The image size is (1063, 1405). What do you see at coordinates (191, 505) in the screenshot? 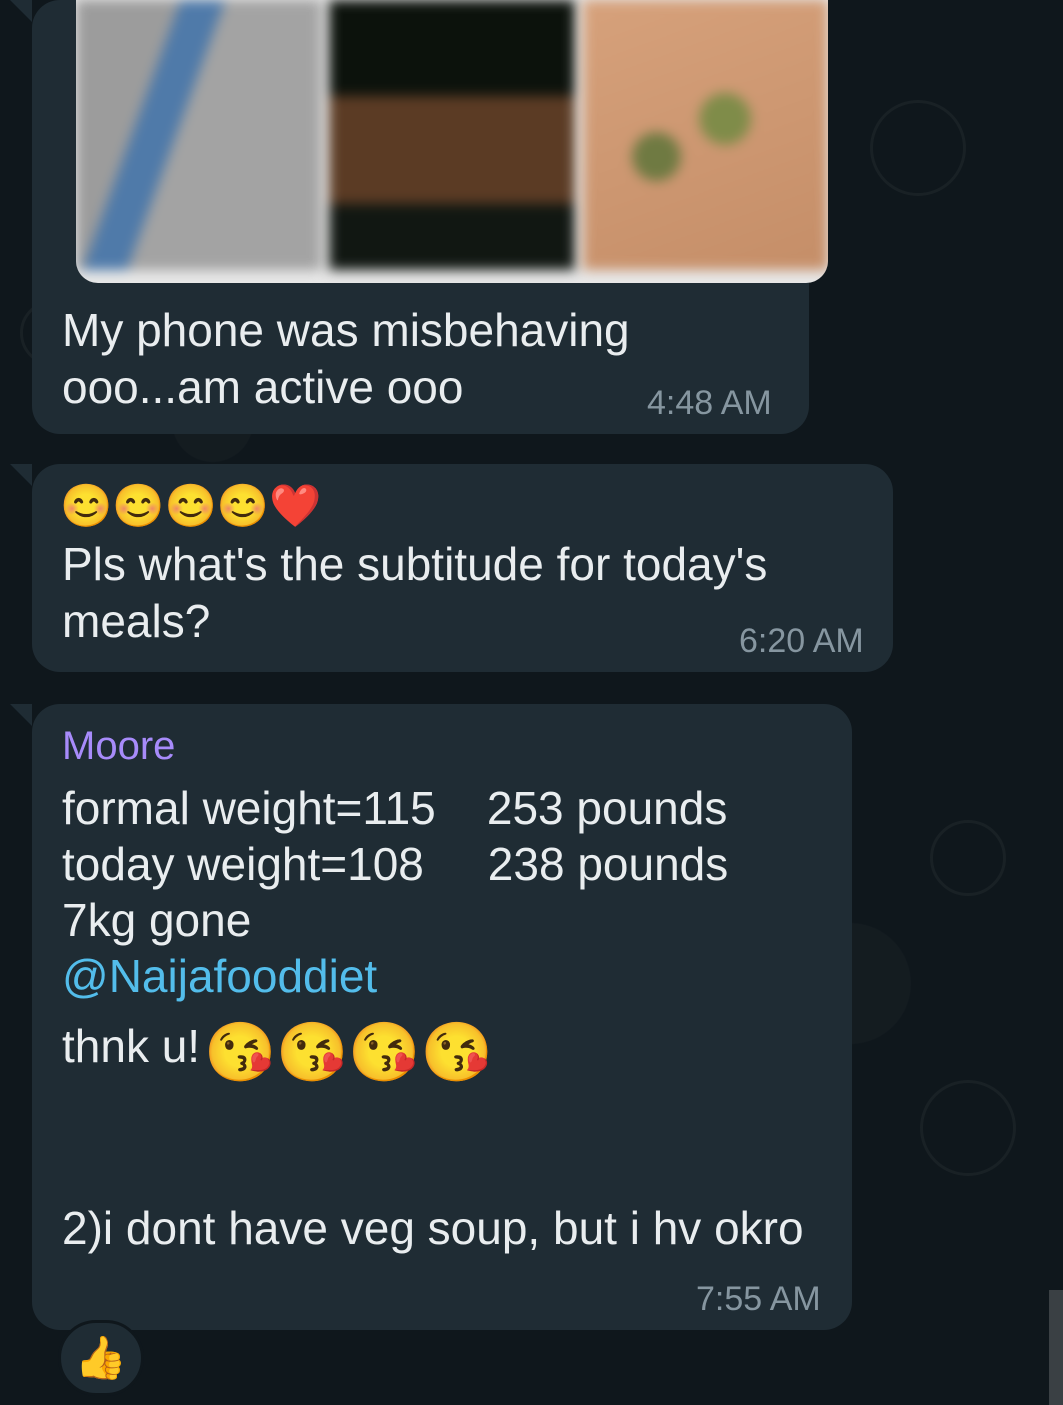
I see `smile-emoji-icon: 😊😊😊😊❤️` at bounding box center [191, 505].